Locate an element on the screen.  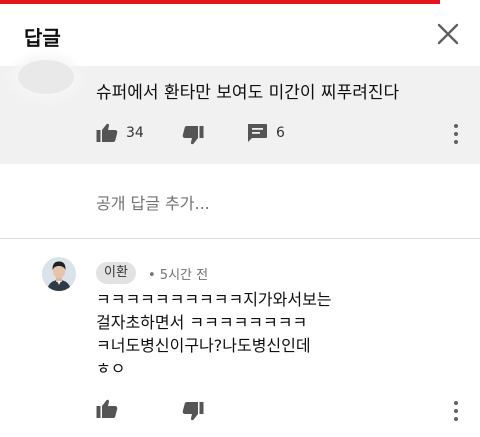
like-button is located at coordinates (107, 409).